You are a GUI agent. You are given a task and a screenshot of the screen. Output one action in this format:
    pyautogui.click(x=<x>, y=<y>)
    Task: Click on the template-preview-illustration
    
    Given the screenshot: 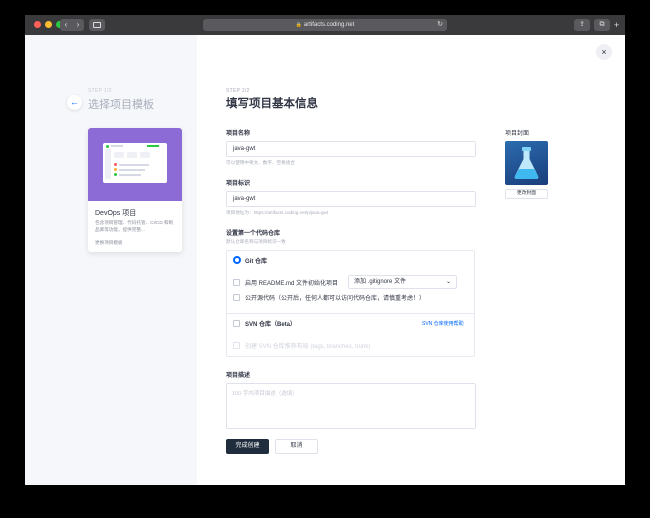 What is the action you would take?
    pyautogui.click(x=135, y=163)
    